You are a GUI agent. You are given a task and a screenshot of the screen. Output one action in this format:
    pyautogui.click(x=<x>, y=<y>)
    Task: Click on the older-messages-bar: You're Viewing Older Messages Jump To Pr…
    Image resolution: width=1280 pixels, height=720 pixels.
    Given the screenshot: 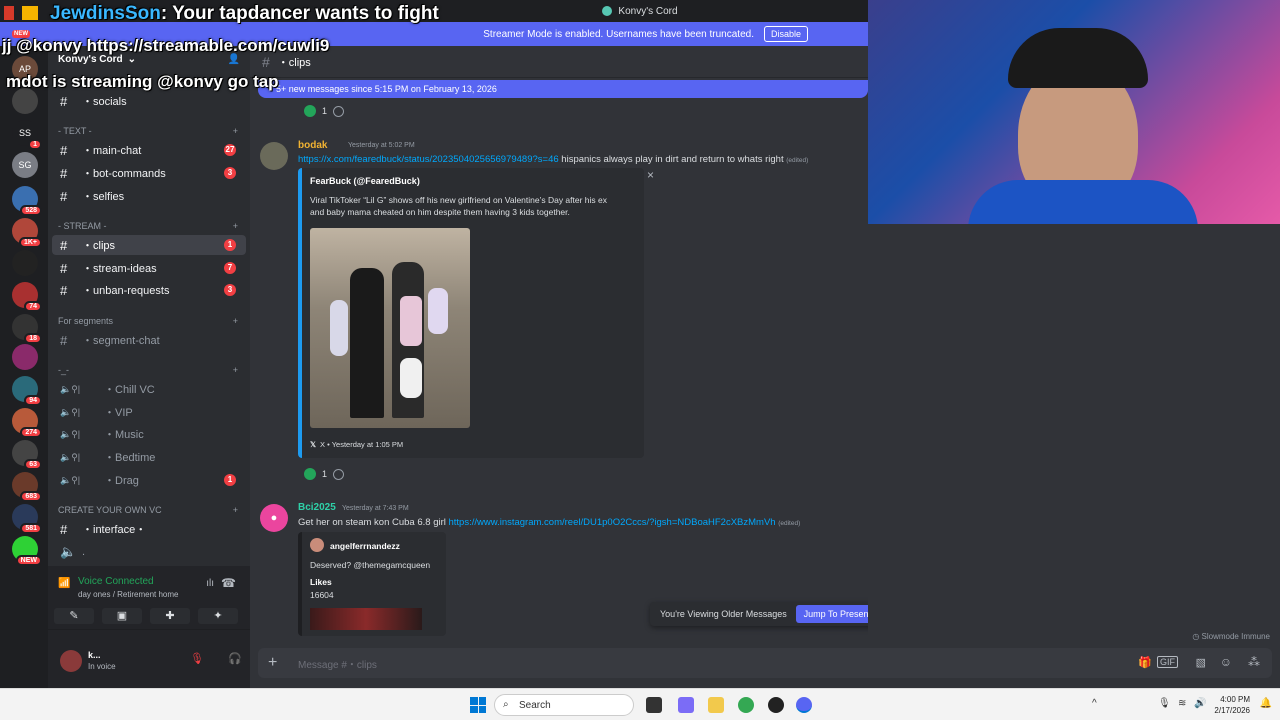 What is the action you would take?
    pyautogui.click(x=766, y=614)
    